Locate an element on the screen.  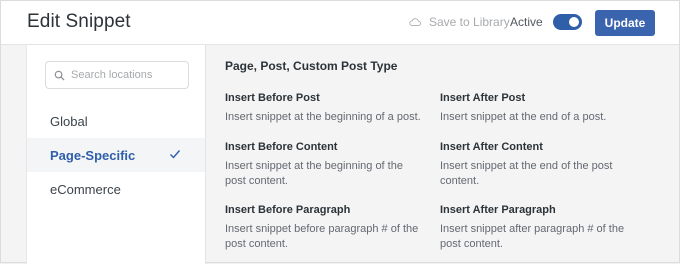
toggle-knob is located at coordinates (574, 22).